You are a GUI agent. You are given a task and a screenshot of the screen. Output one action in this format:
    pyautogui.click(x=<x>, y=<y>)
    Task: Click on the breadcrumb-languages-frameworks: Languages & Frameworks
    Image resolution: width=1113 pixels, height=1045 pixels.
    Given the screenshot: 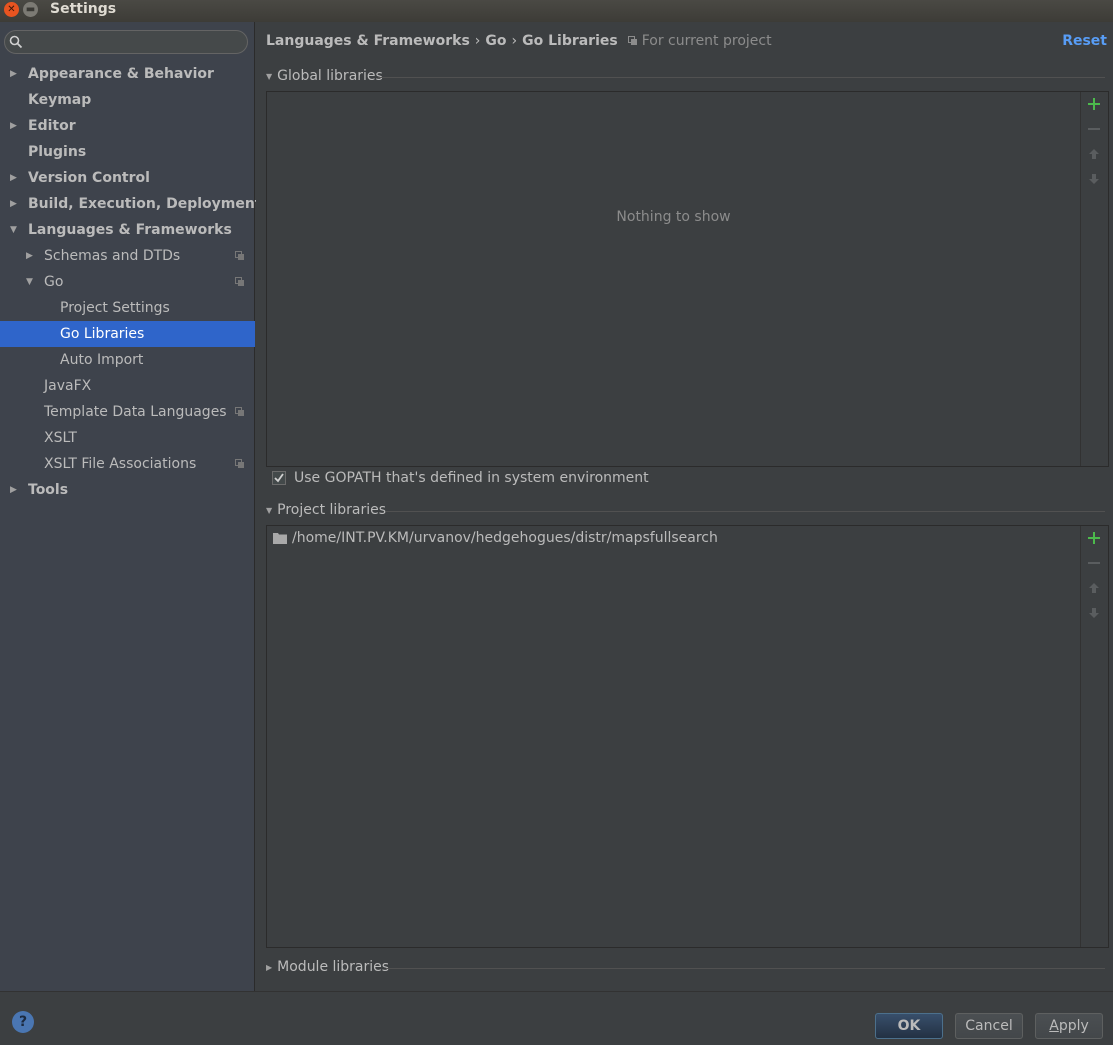 What is the action you would take?
    pyautogui.click(x=368, y=41)
    